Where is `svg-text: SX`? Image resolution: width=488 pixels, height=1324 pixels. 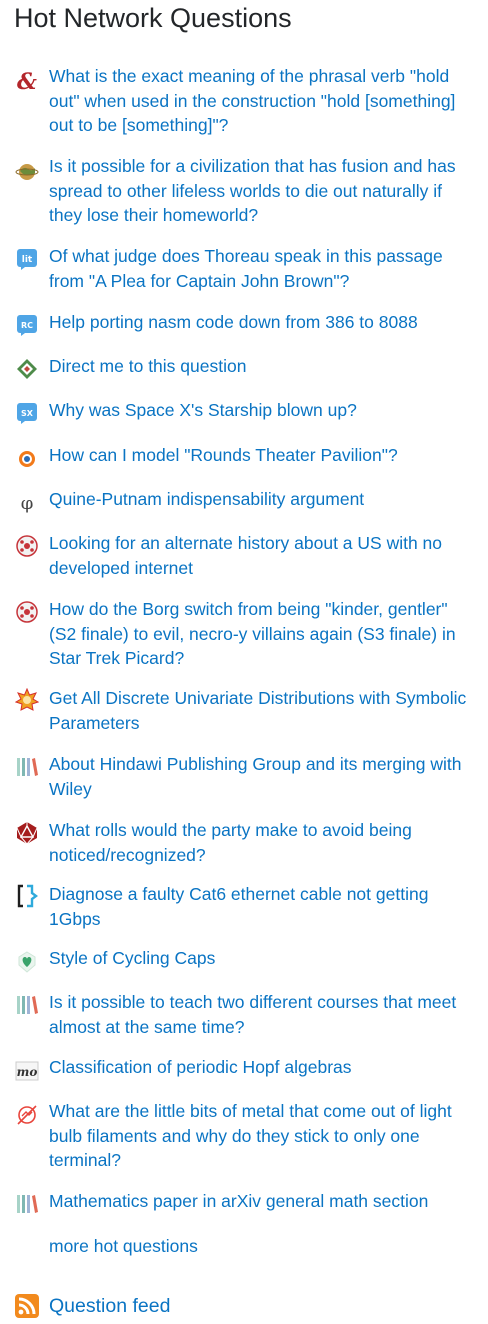 svg-text: SX is located at coordinates (27, 413).